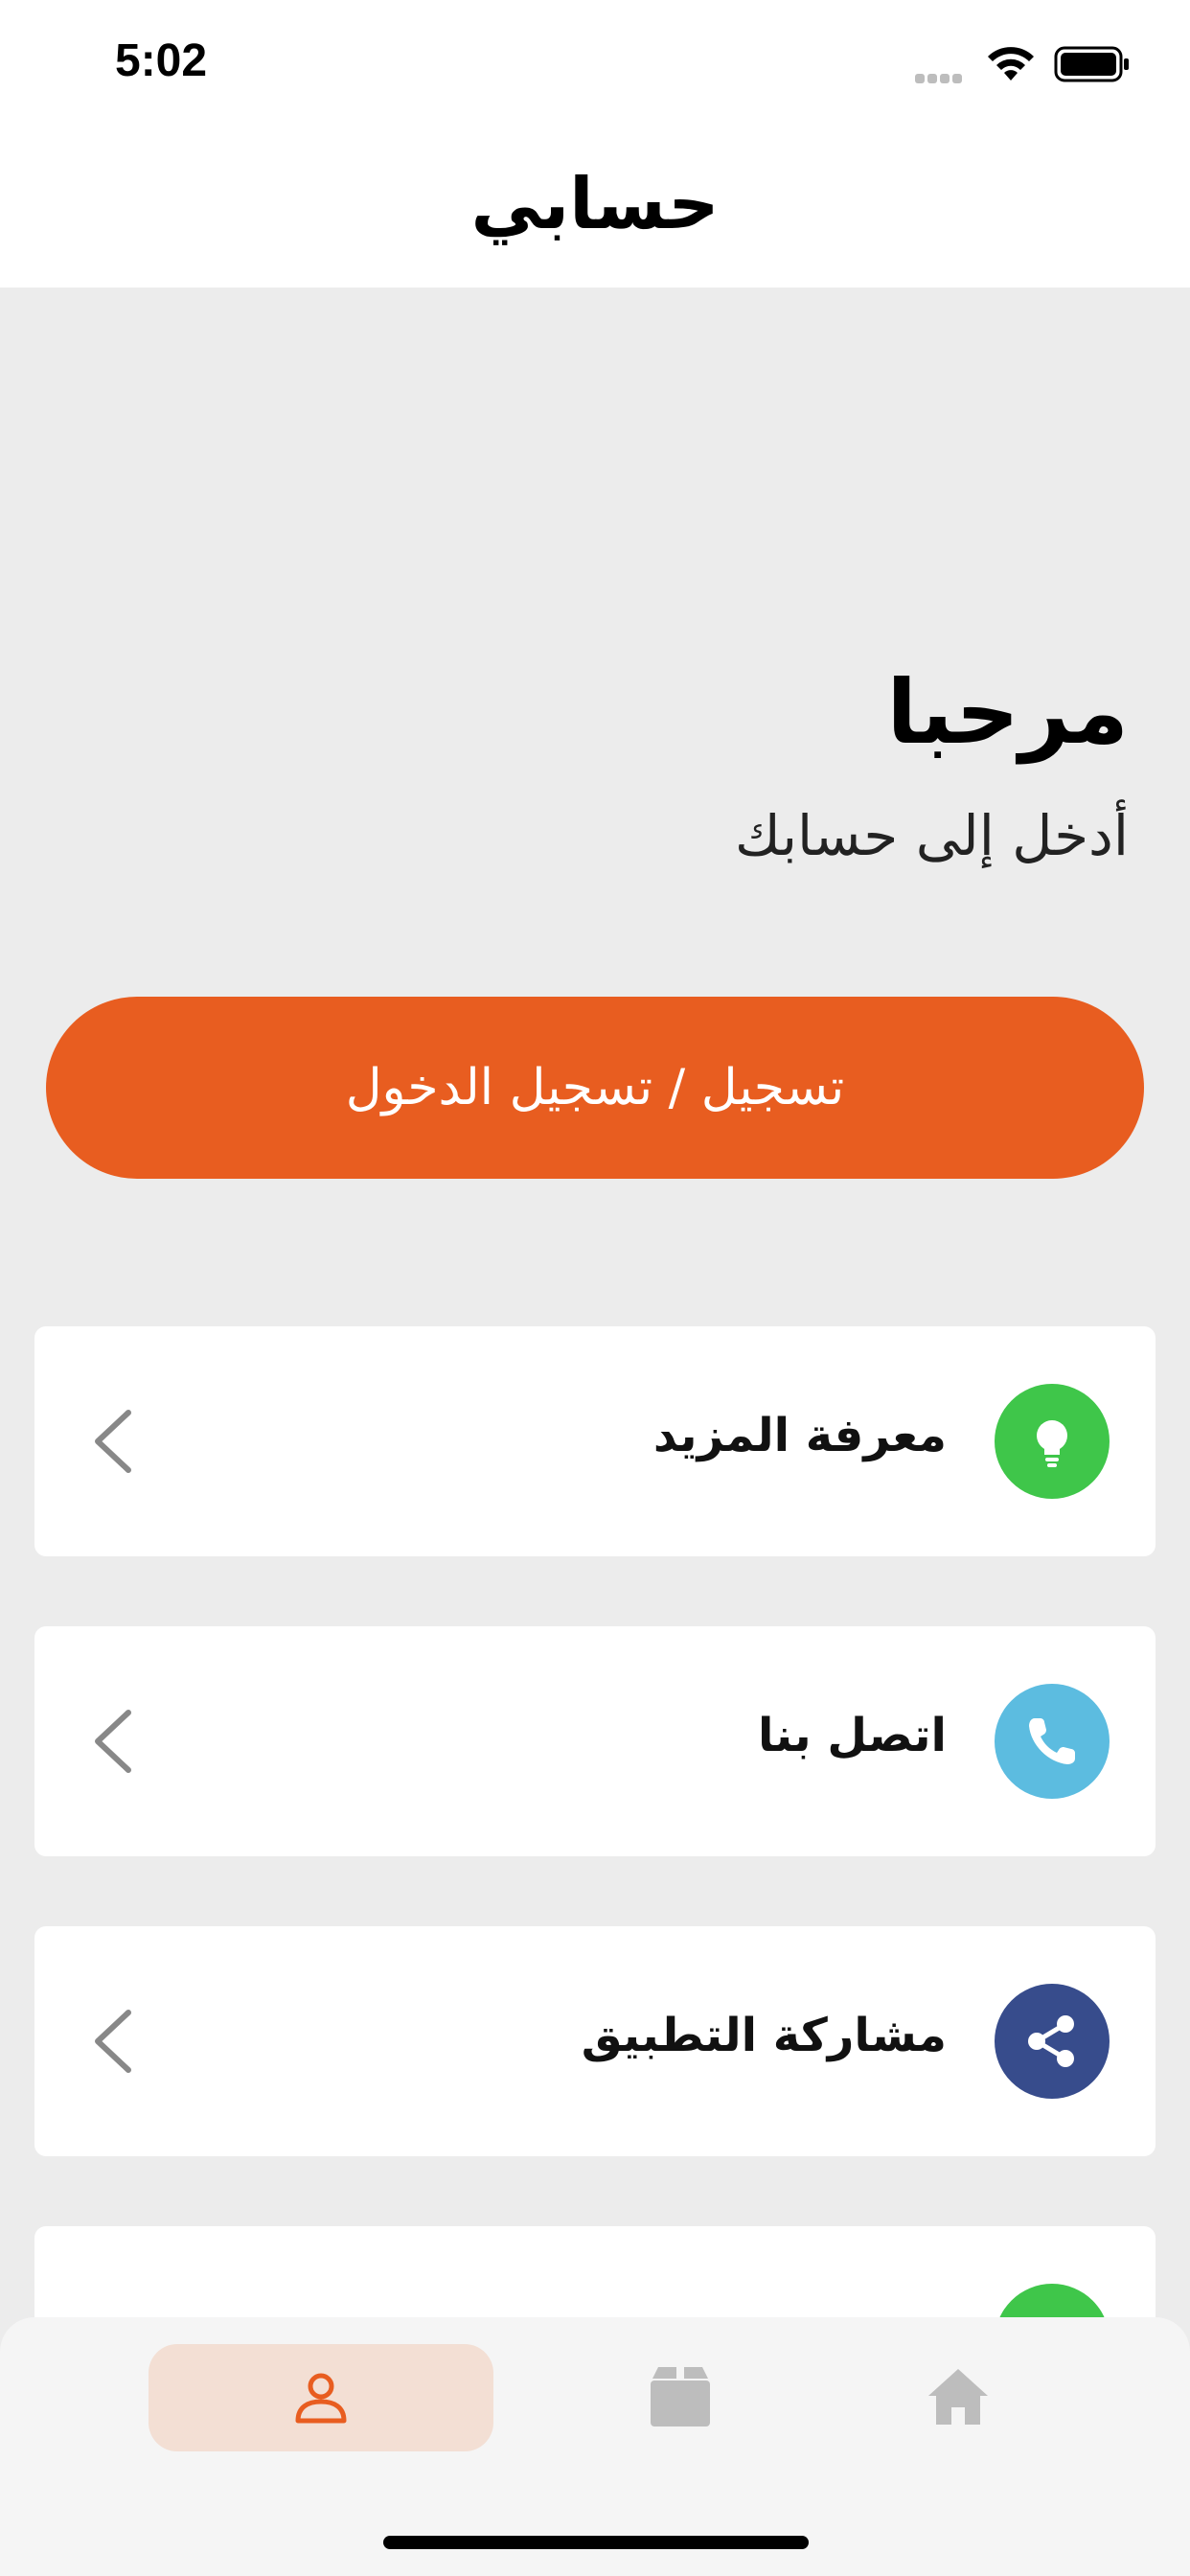 The height and width of the screenshot is (2576, 1190). I want to click on share-icon-badge, so click(1052, 2042).